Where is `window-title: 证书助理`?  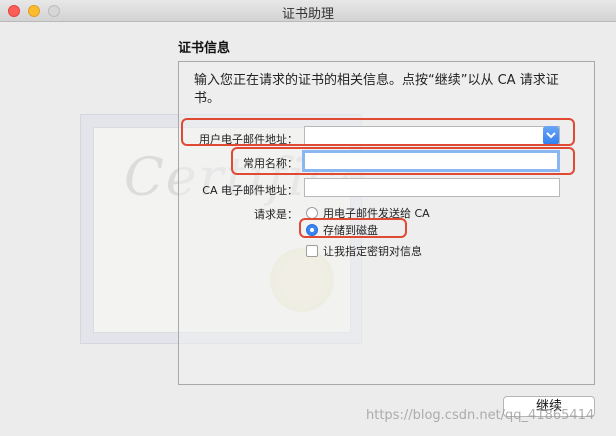 window-title: 证书助理 is located at coordinates (307, 14).